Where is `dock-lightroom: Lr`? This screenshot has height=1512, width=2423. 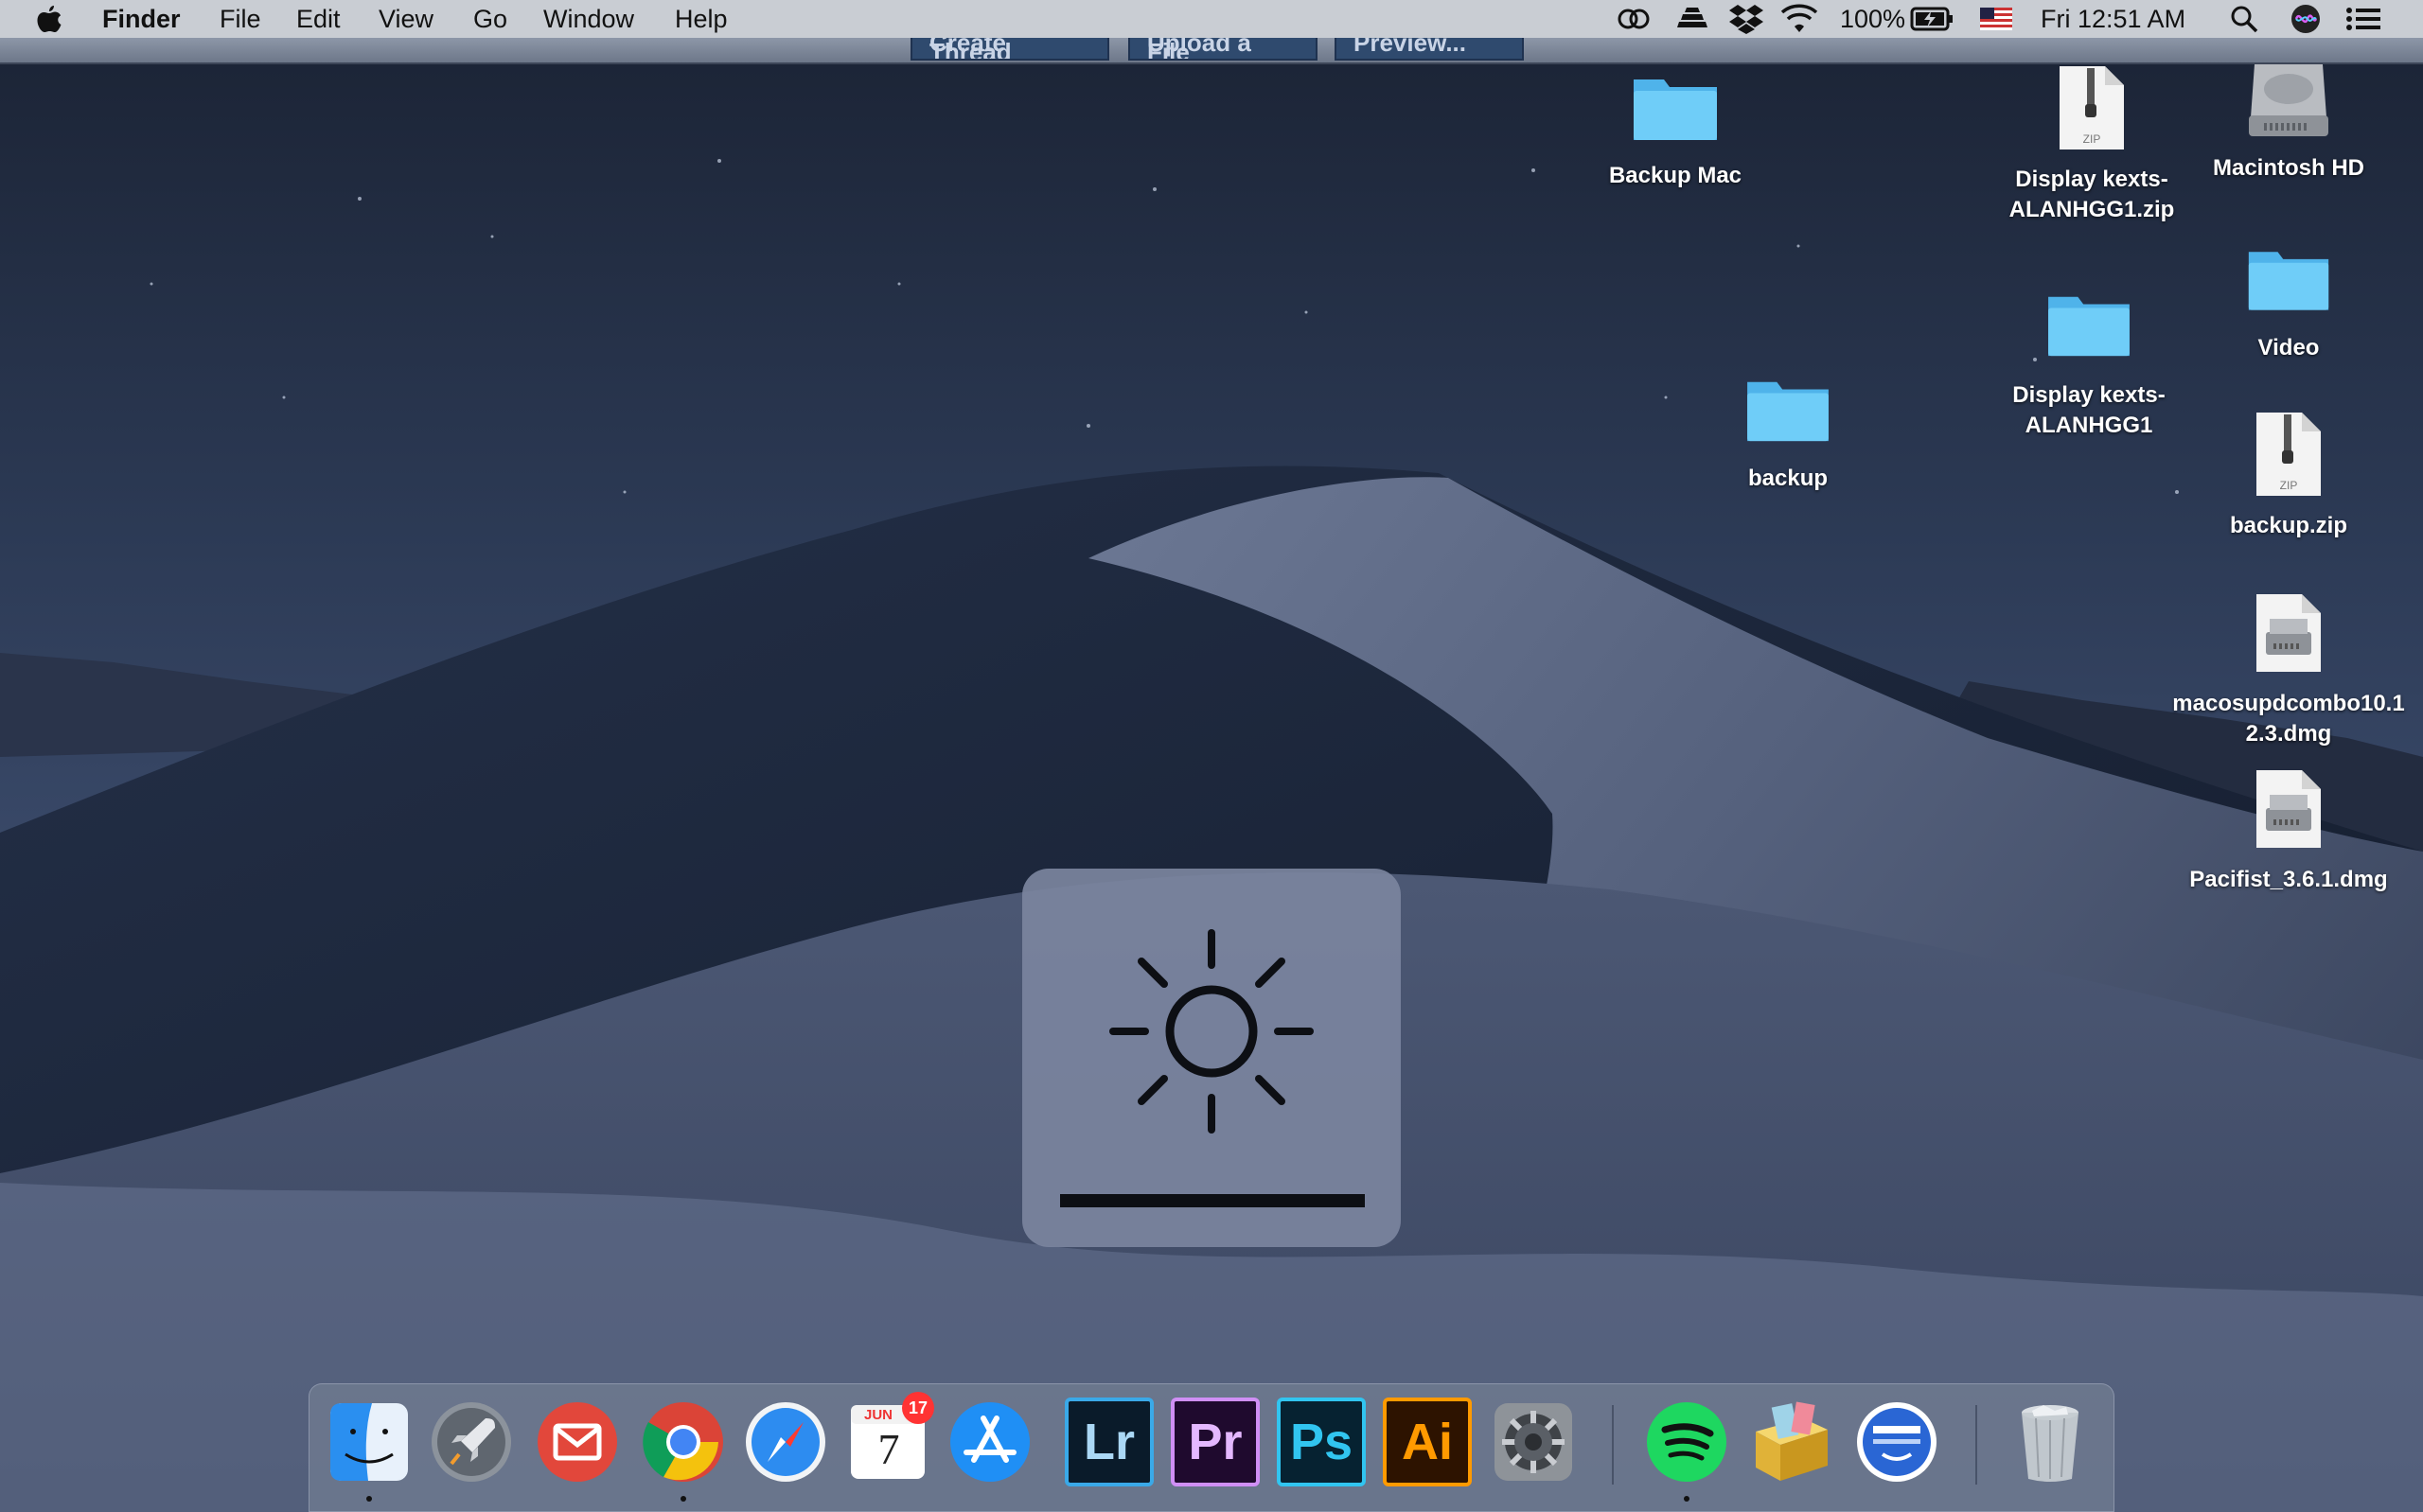 dock-lightroom: Lr is located at coordinates (1109, 1442).